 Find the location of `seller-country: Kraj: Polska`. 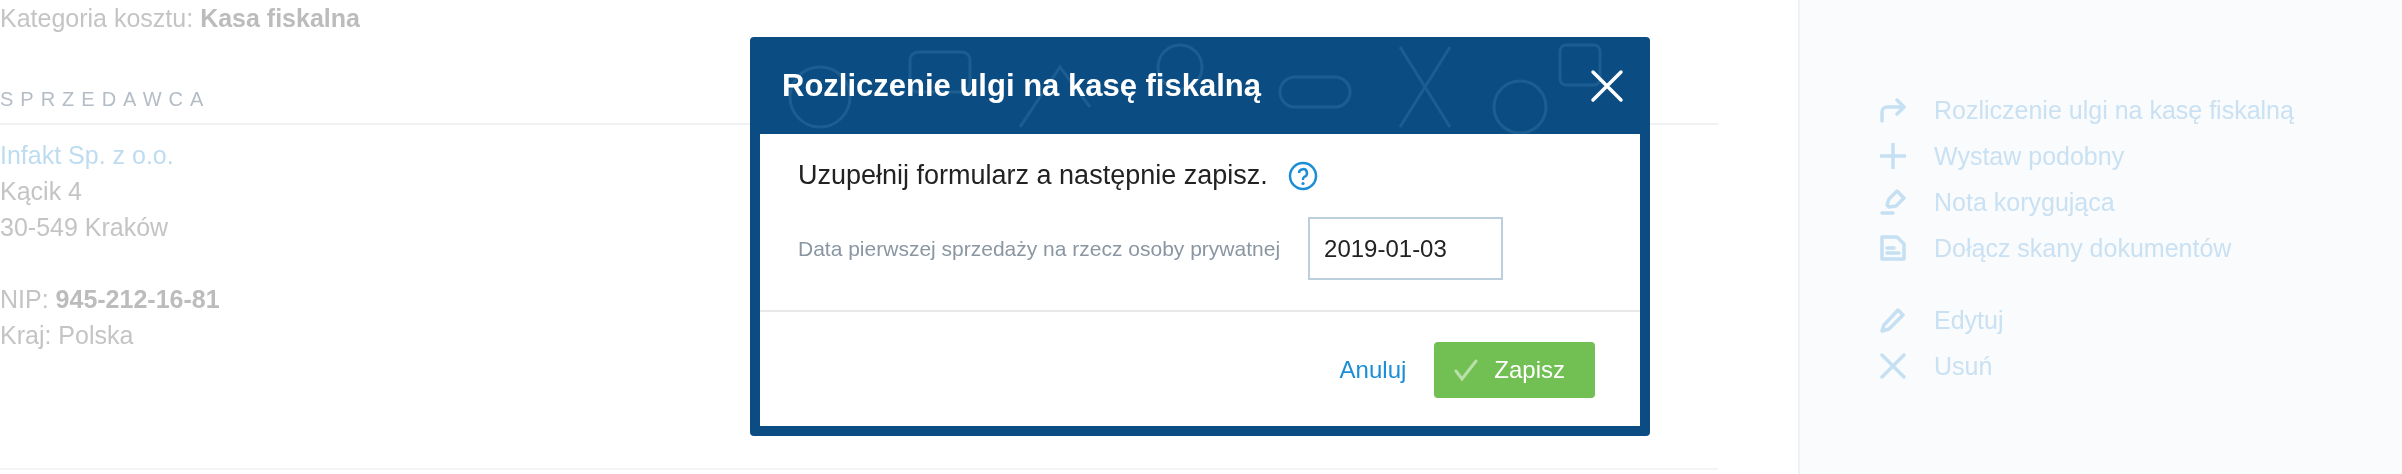

seller-country: Kraj: Polska is located at coordinates (67, 335).